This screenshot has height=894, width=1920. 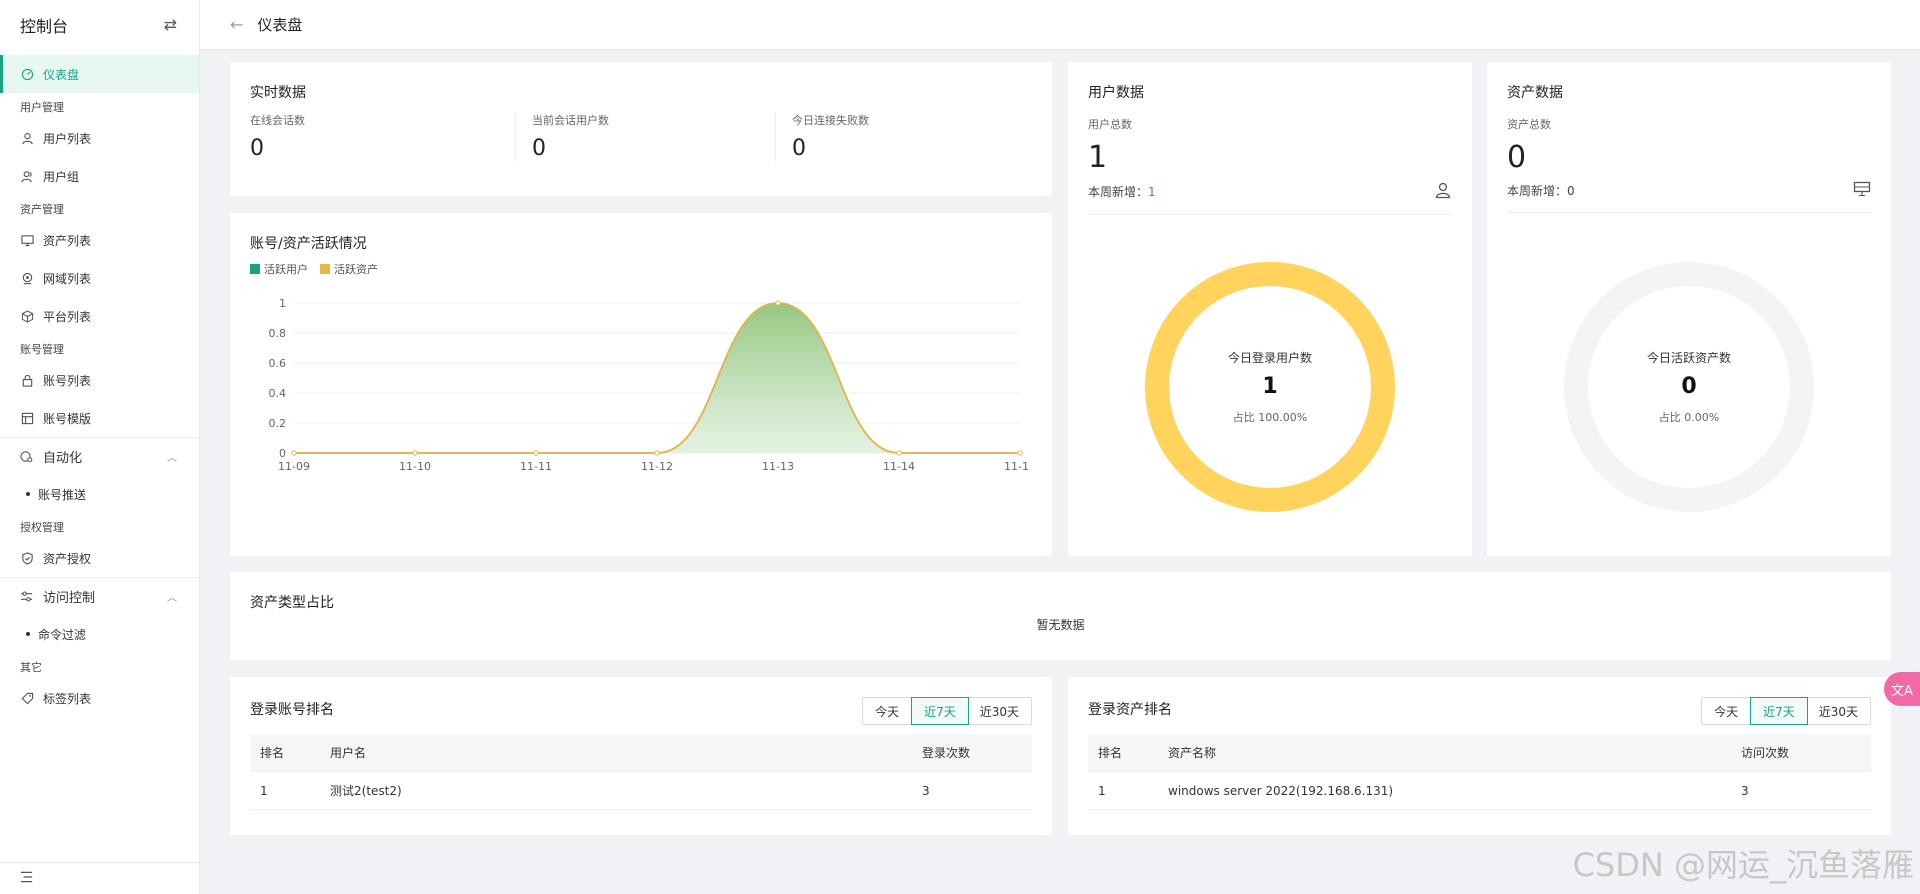 I want to click on week-label: 本周新增：, so click(x=1537, y=191).